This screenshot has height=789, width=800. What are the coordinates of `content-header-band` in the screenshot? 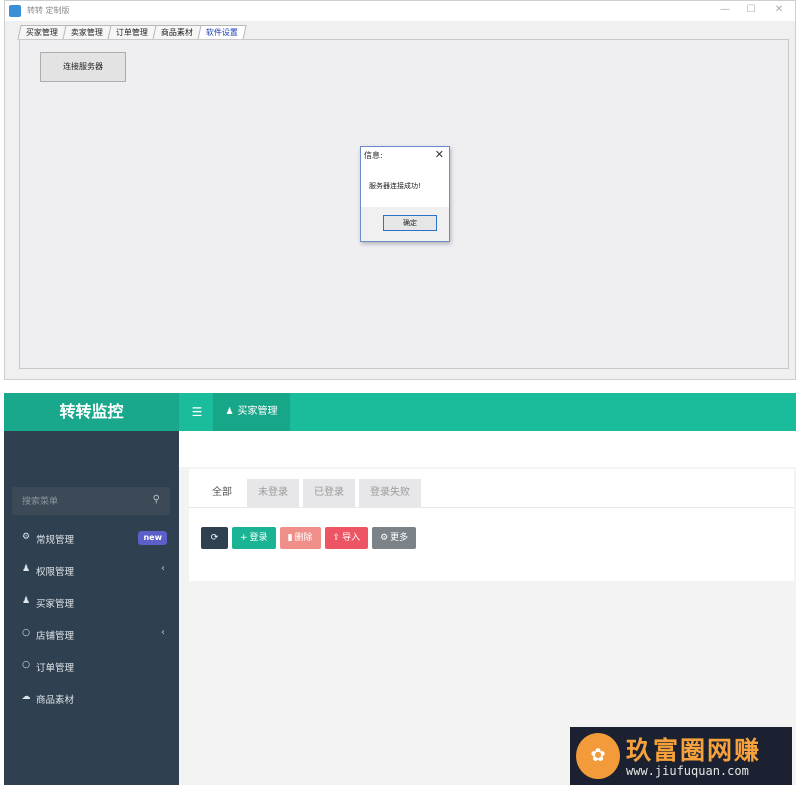 It's located at (487, 449).